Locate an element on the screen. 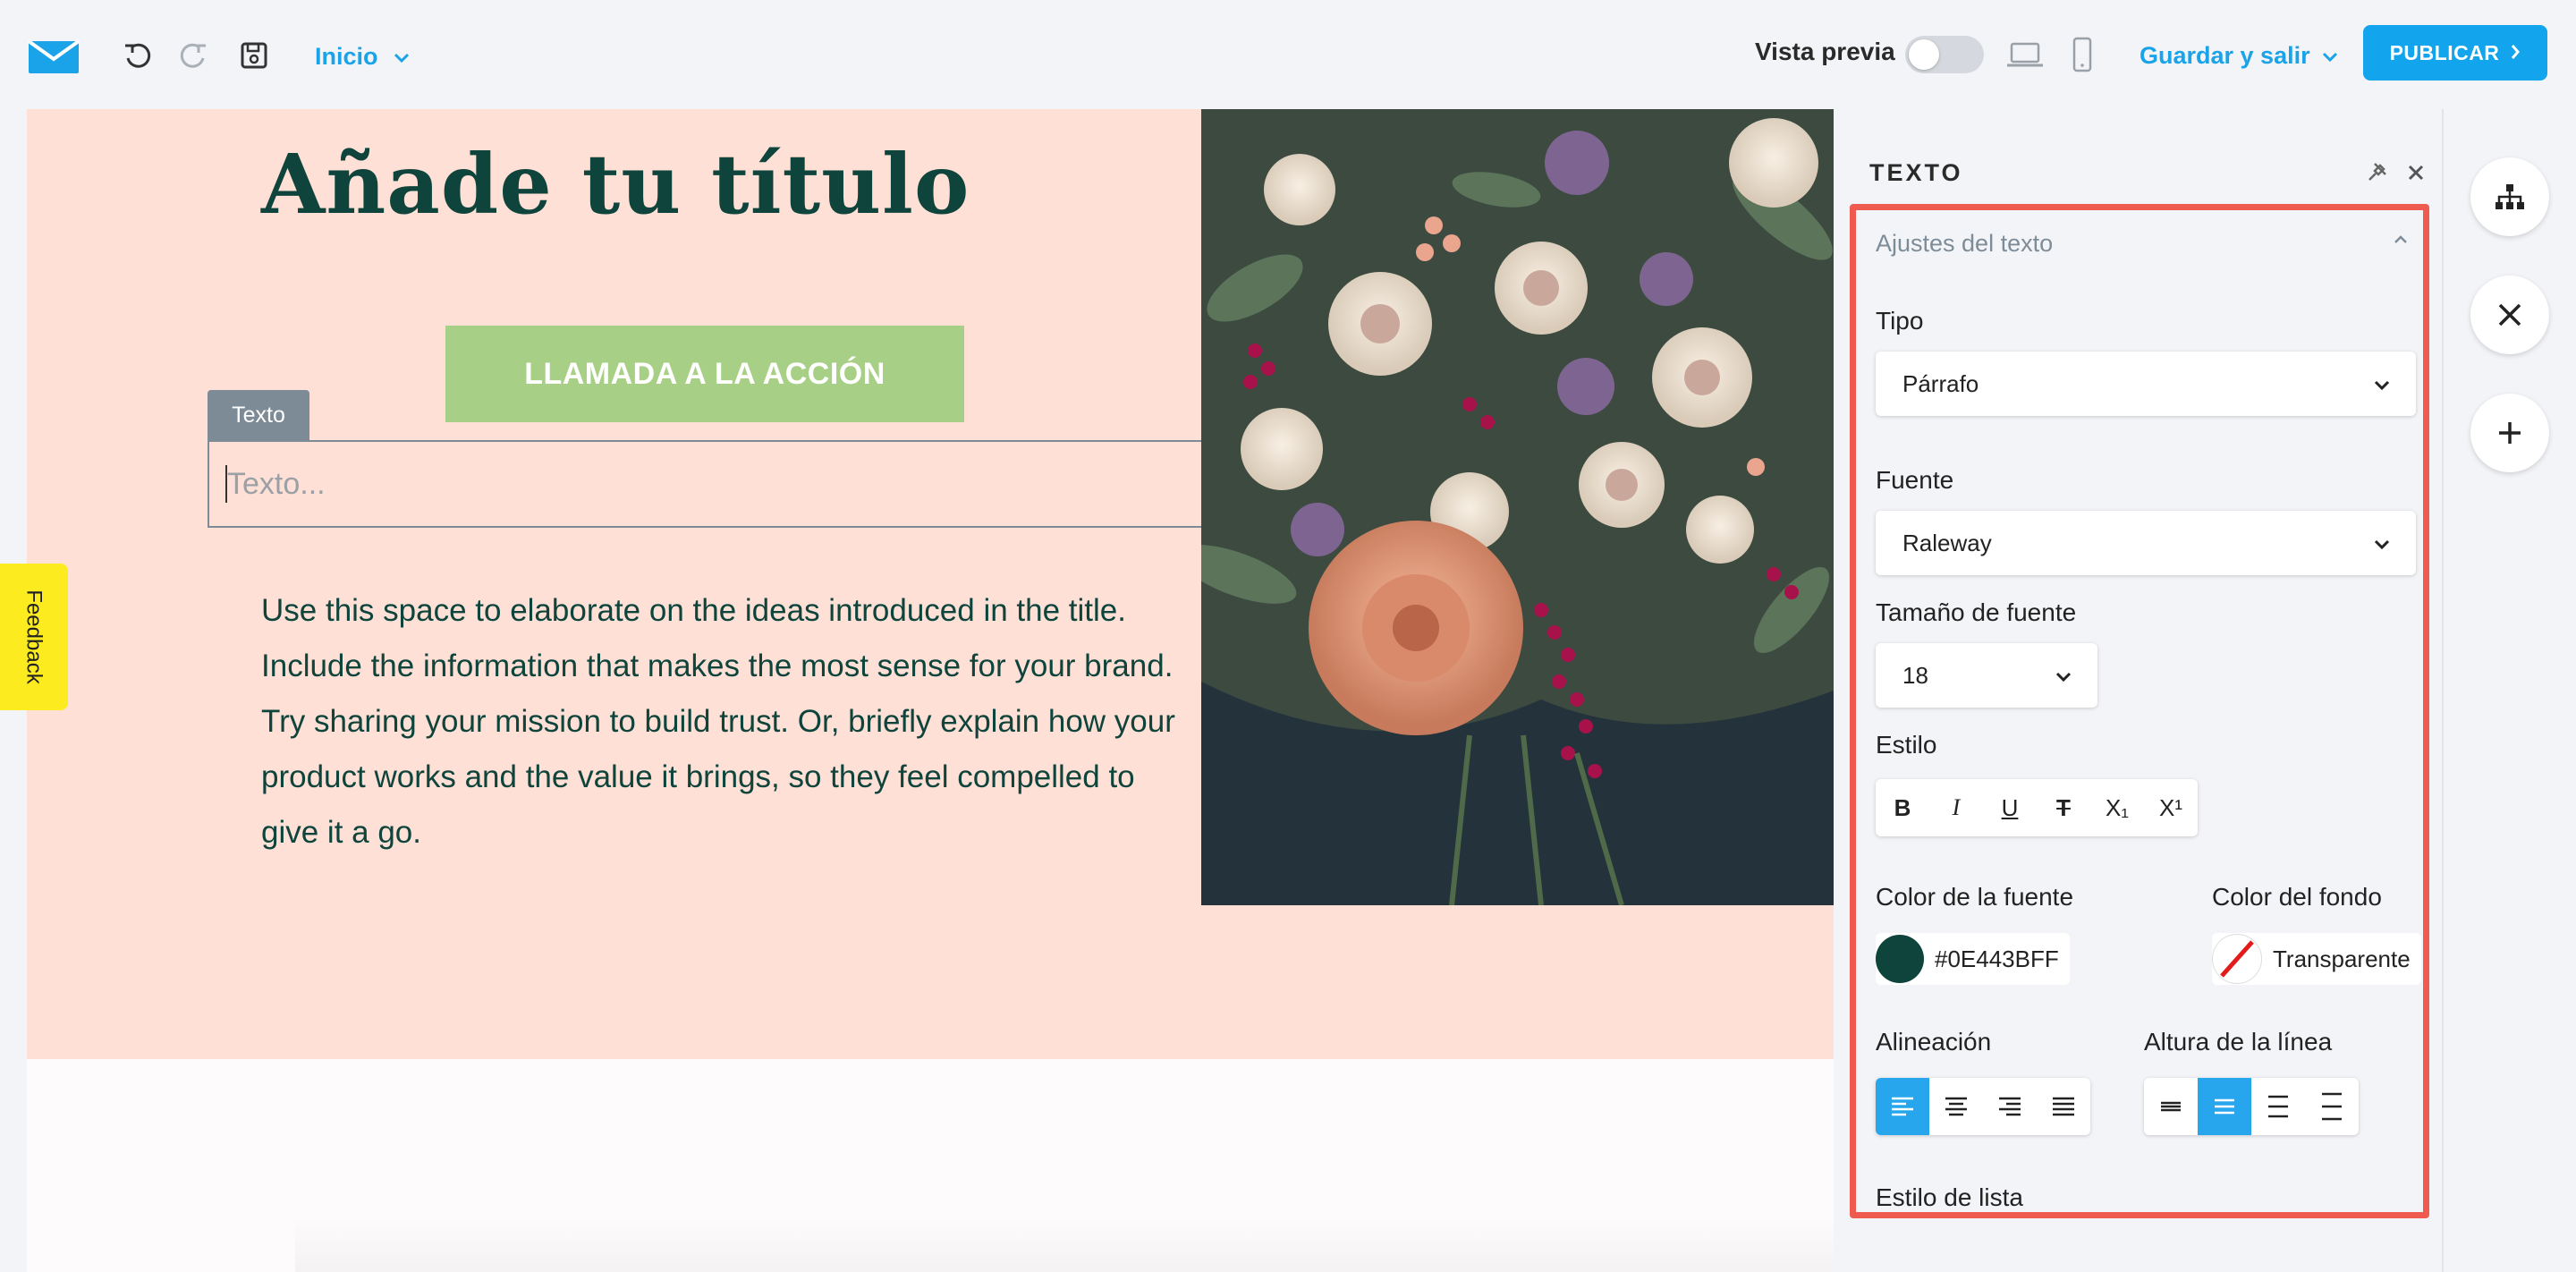 This screenshot has height=1272, width=2576. style-button-group: B I U T X₁ X¹ is located at coordinates (2037, 807).